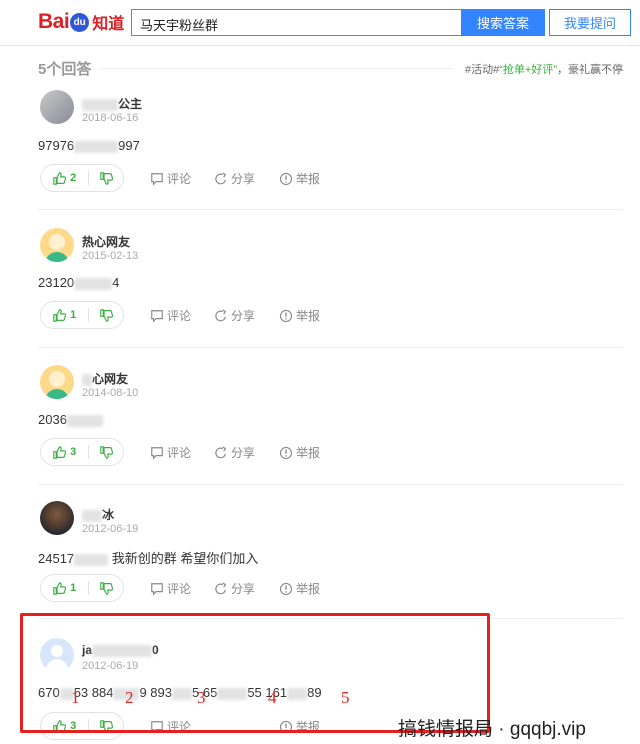 The height and width of the screenshot is (744, 640). What do you see at coordinates (201, 697) in the screenshot?
I see `marker-3: 3` at bounding box center [201, 697].